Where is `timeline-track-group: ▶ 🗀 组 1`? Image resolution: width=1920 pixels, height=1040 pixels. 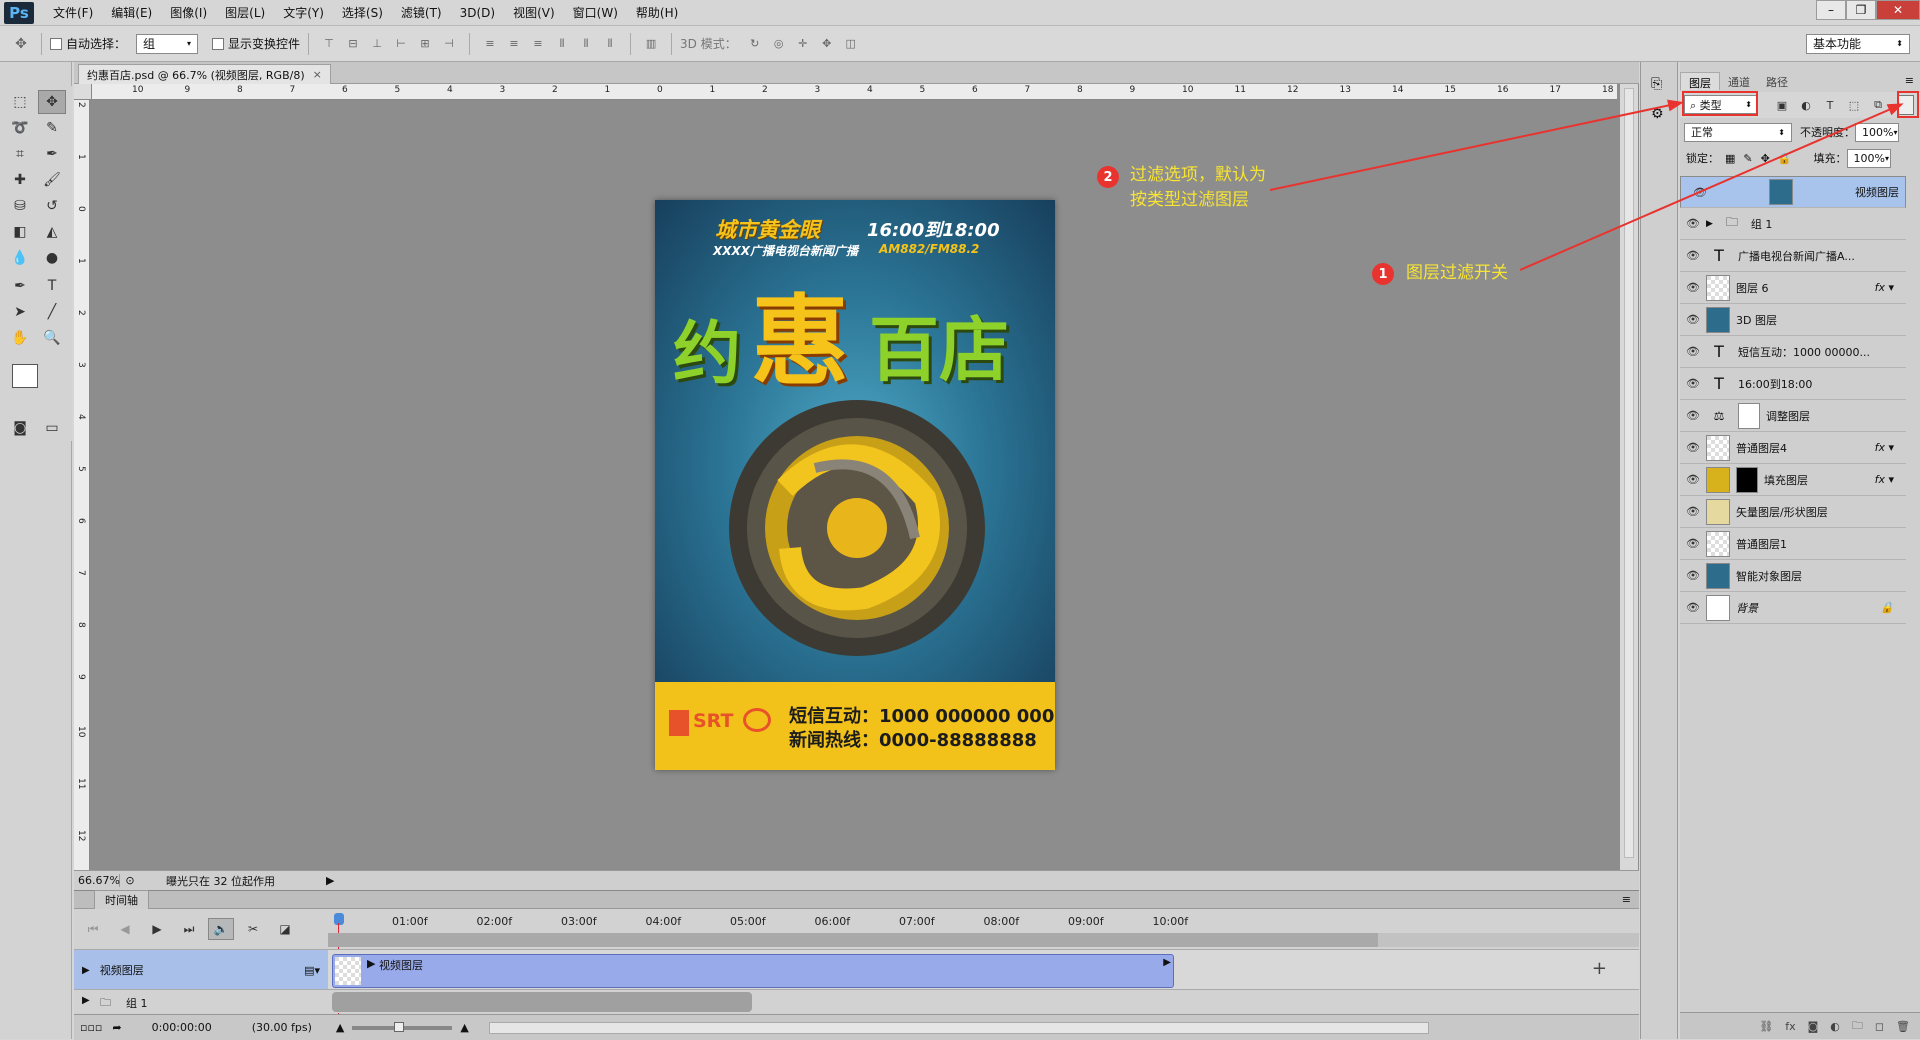 timeline-track-group: ▶ 🗀 组 1 is located at coordinates (856, 1001).